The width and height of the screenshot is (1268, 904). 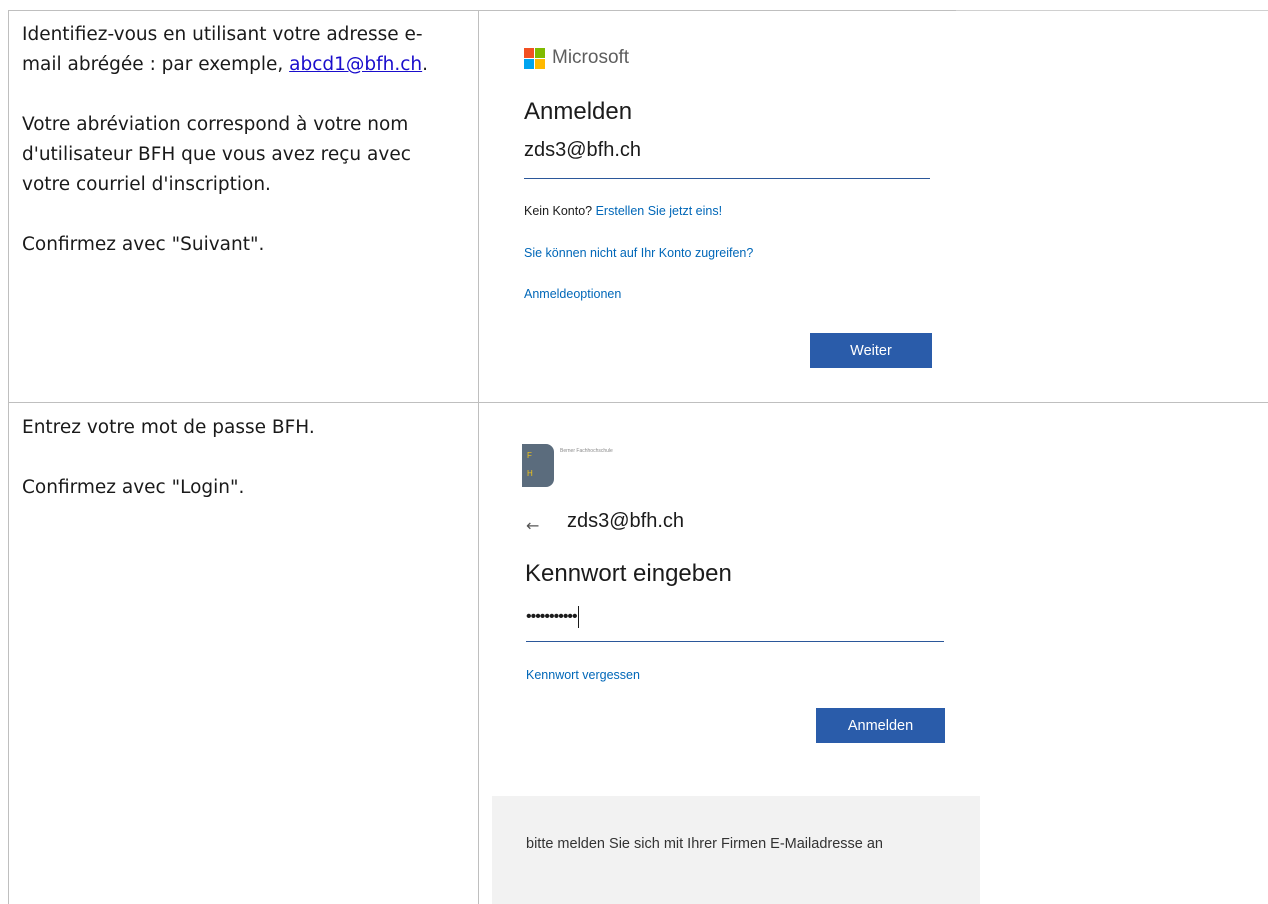 What do you see at coordinates (532, 525) in the screenshot?
I see `back-arrow-icon: ←` at bounding box center [532, 525].